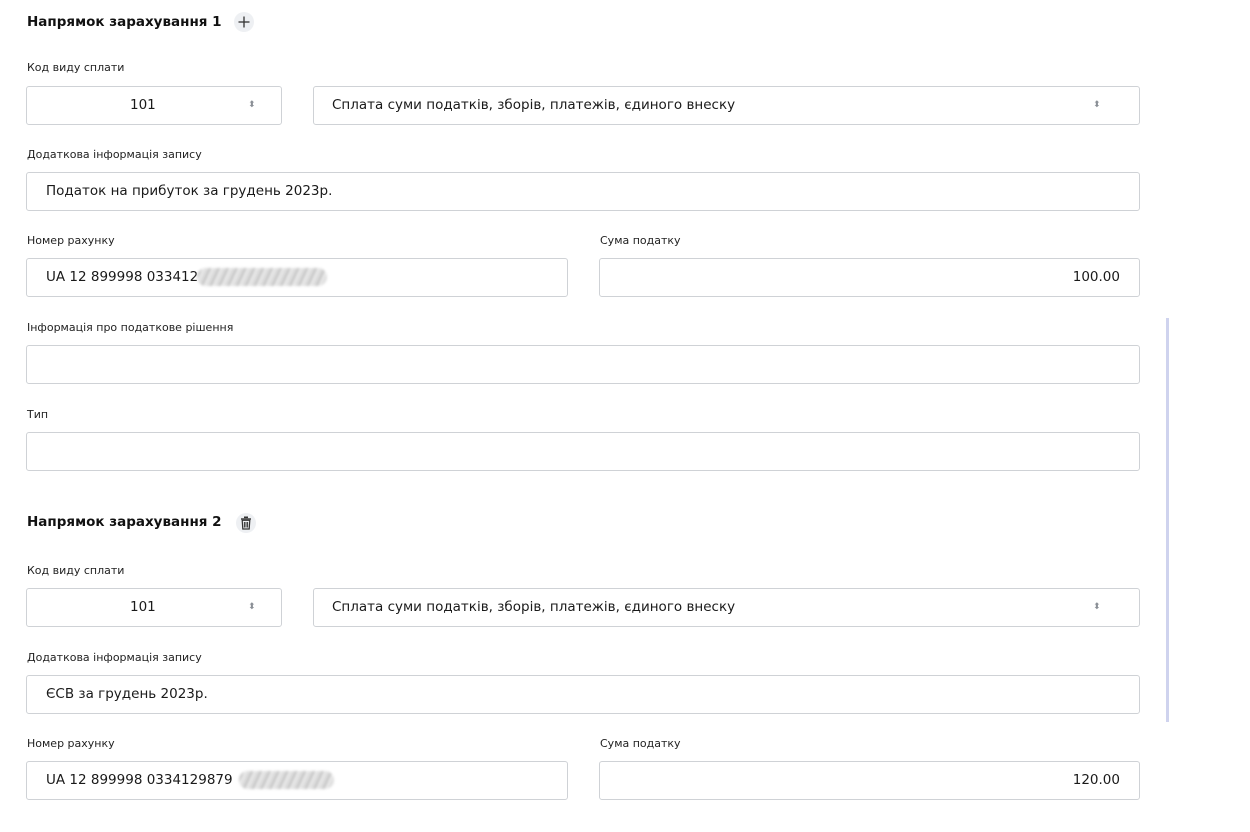 This screenshot has width=1250, height=832. I want to click on payment-code-select-1: 101 ⬍, so click(154, 105).